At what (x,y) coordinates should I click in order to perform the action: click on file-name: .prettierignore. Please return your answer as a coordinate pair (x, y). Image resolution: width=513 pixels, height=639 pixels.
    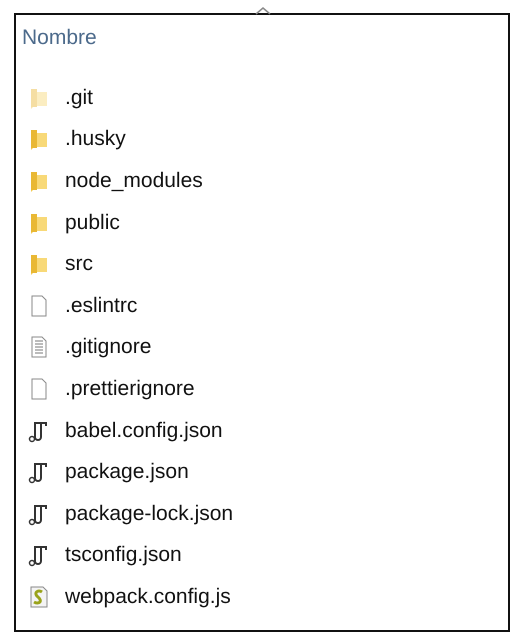
    Looking at the image, I should click on (130, 388).